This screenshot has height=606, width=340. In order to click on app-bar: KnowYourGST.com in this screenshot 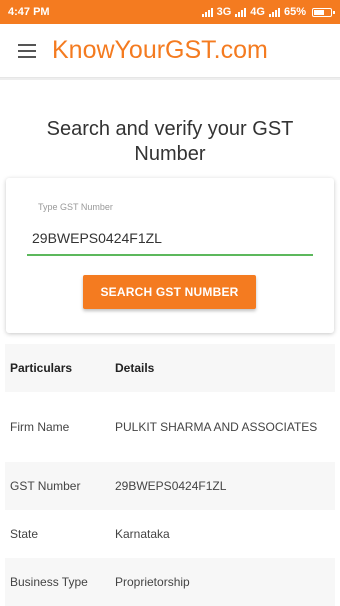, I will do `click(170, 52)`.